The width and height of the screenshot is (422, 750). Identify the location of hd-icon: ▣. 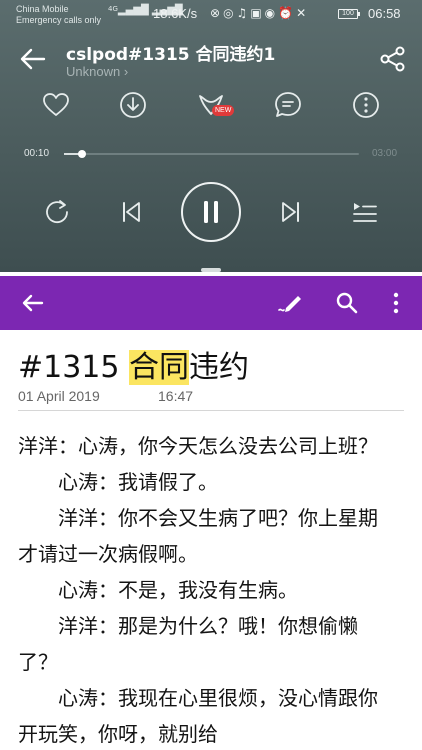
(257, 13).